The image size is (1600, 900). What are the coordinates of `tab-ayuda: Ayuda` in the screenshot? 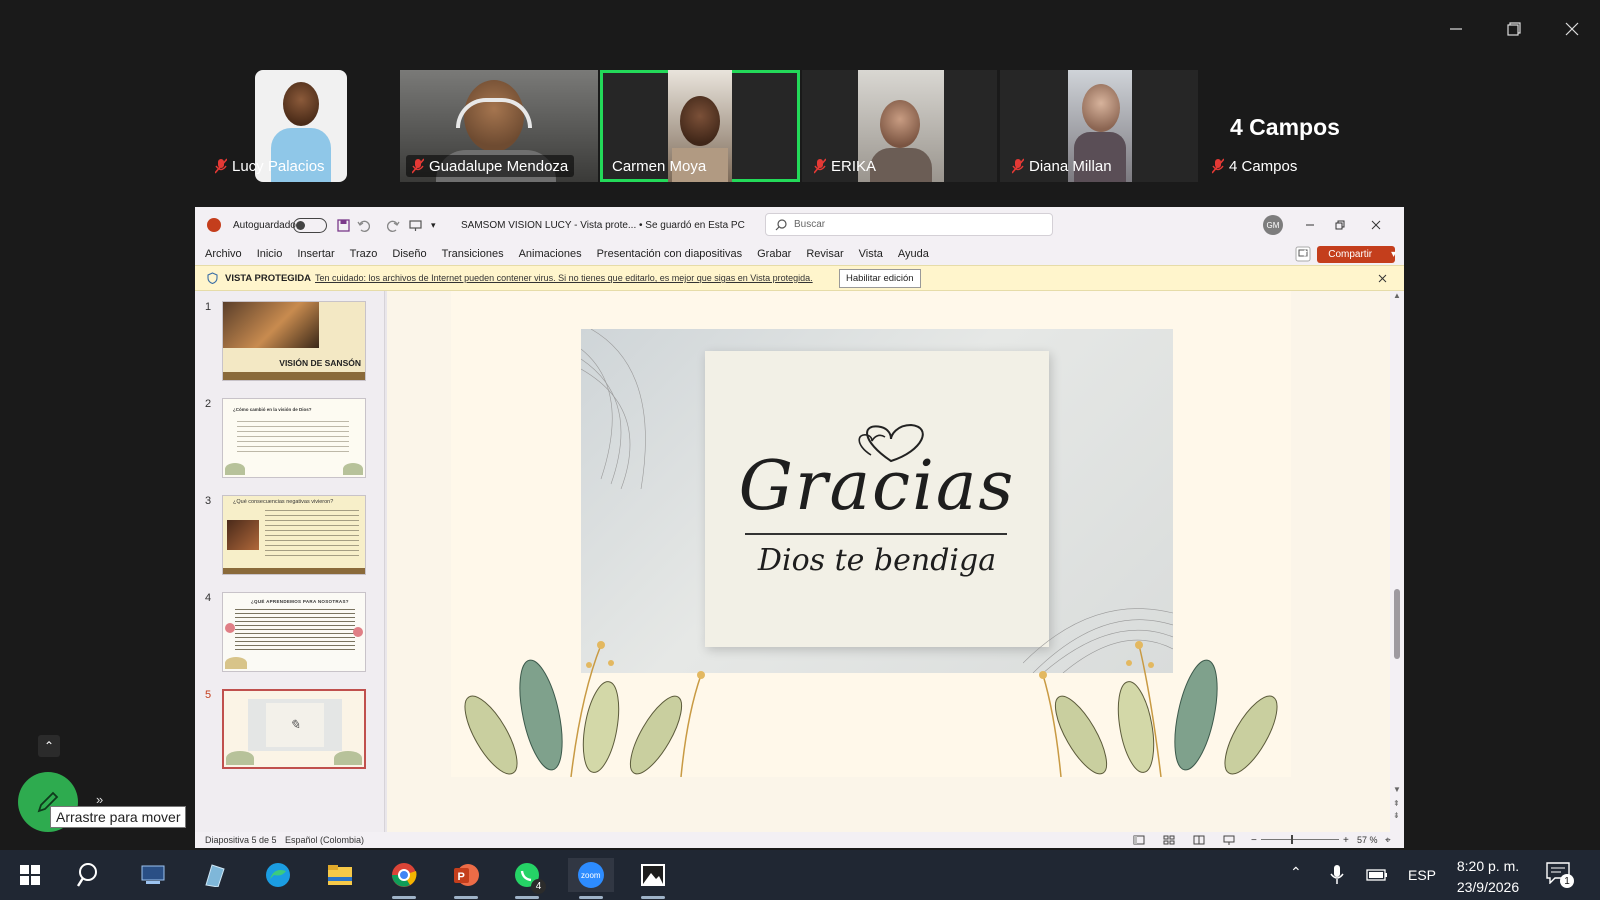 It's located at (913, 254).